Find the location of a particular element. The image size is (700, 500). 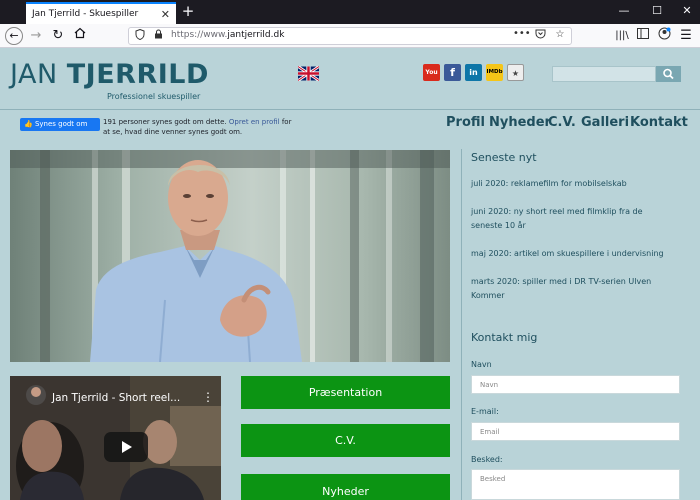

forward-icon: → is located at coordinates (36, 36).